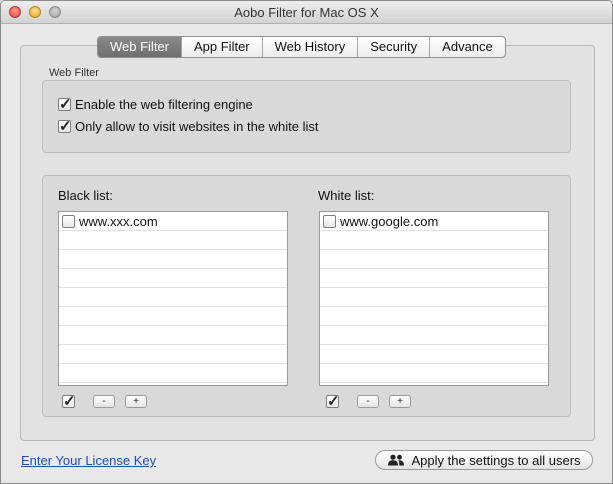 The image size is (613, 484). I want to click on license-key-link: Enter Your License Key, so click(88, 460).